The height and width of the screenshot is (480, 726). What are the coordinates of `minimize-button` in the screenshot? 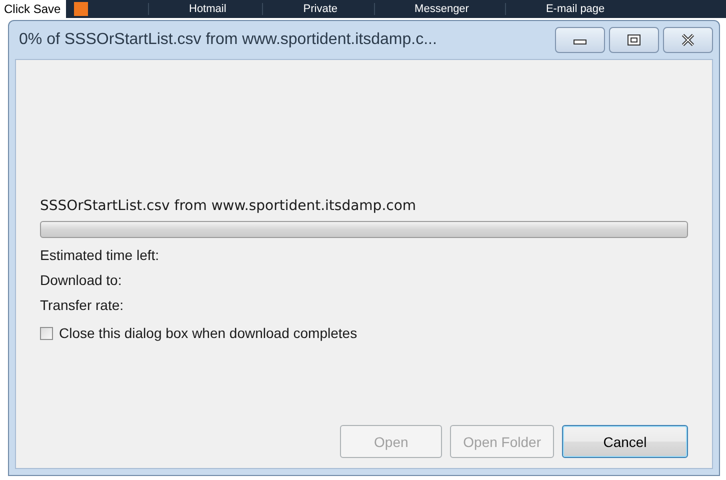 It's located at (580, 40).